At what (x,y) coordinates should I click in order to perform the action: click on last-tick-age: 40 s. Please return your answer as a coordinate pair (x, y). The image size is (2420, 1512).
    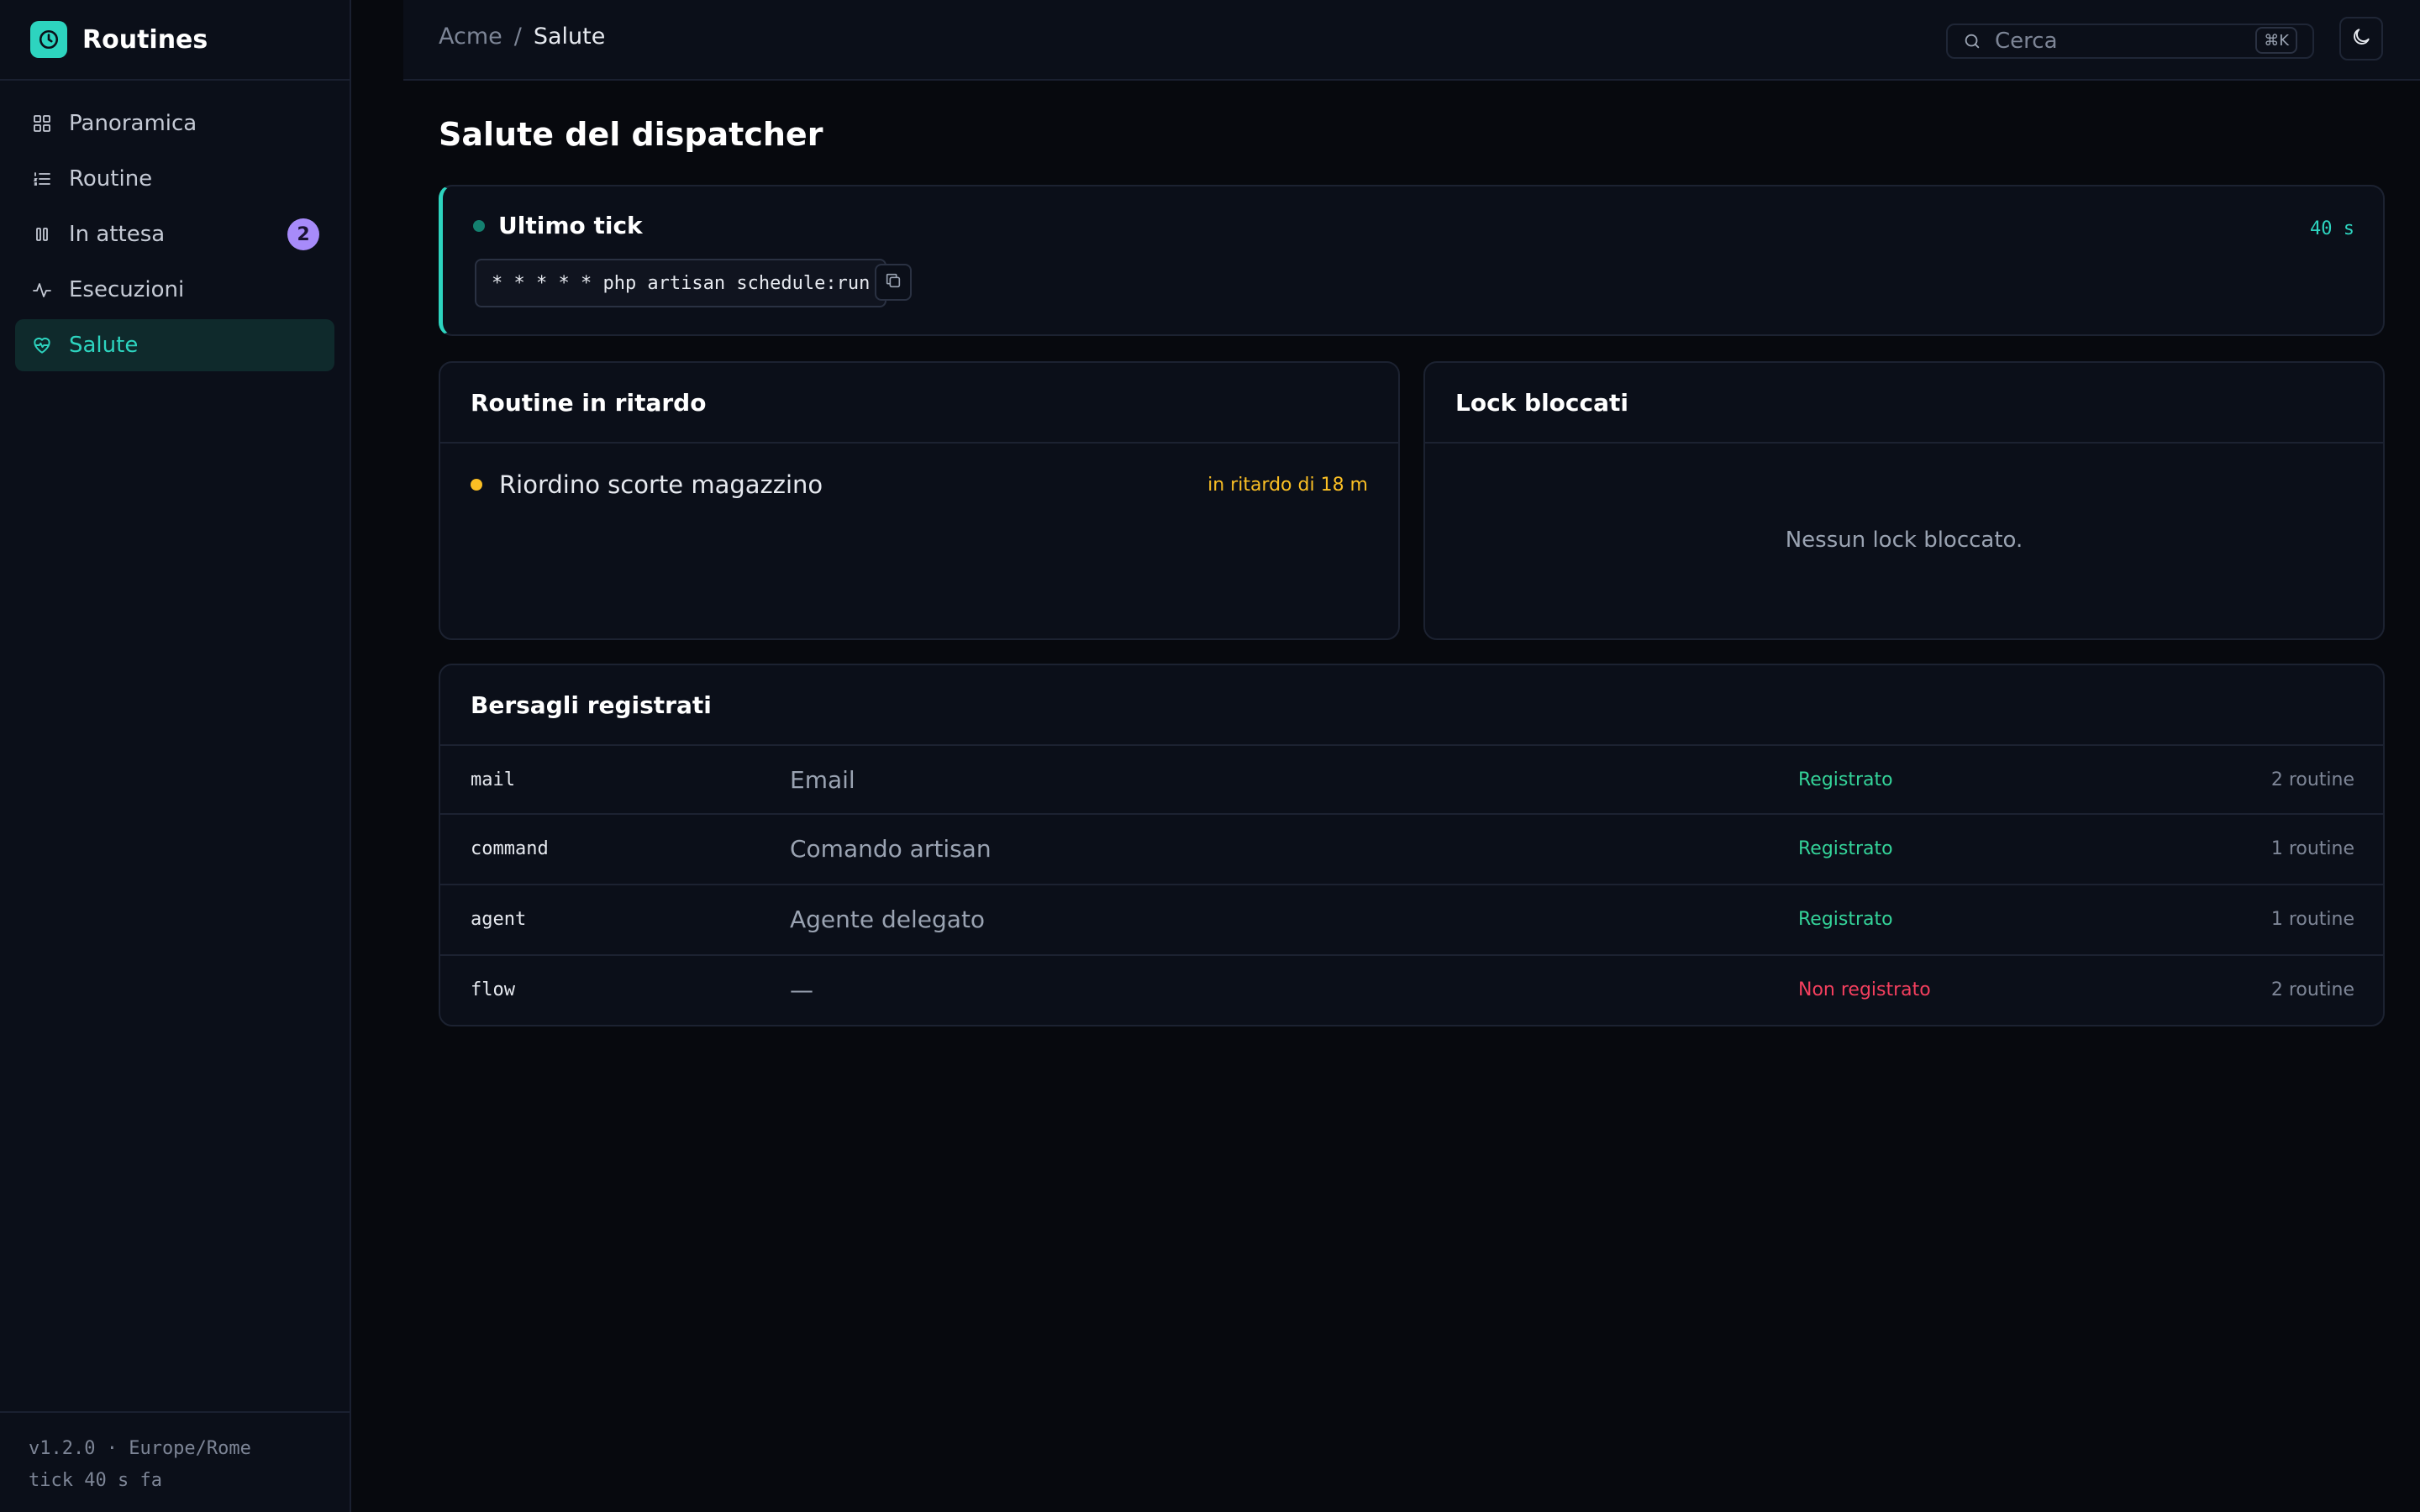
    Looking at the image, I should click on (2332, 228).